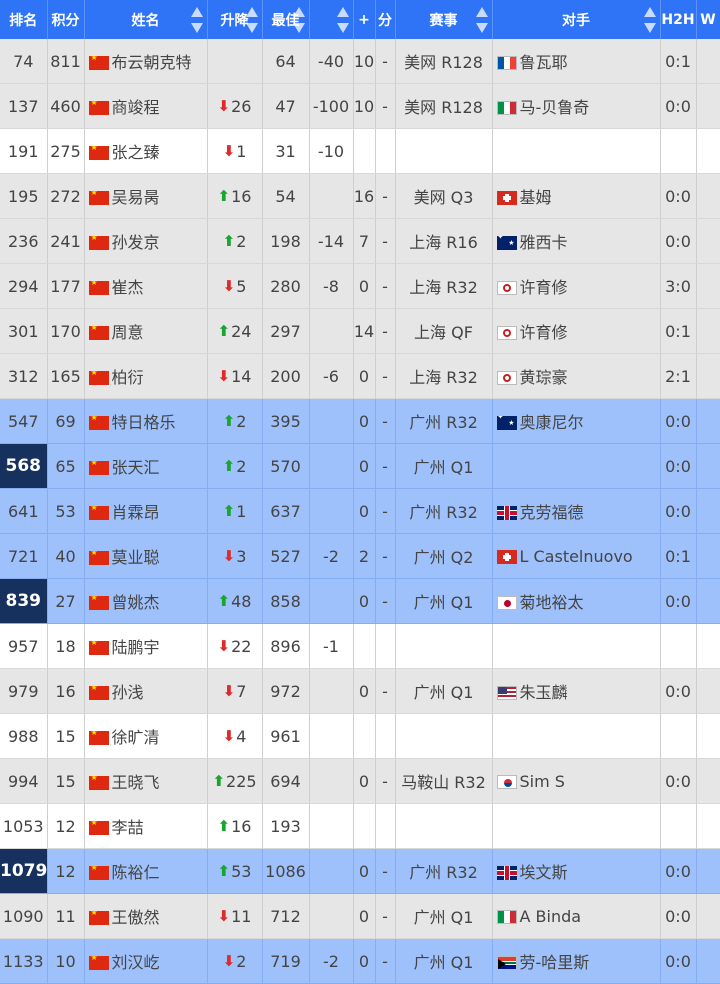  Describe the element at coordinates (146, 196) in the screenshot. I see `cell-player-name: 吴易昺` at that location.